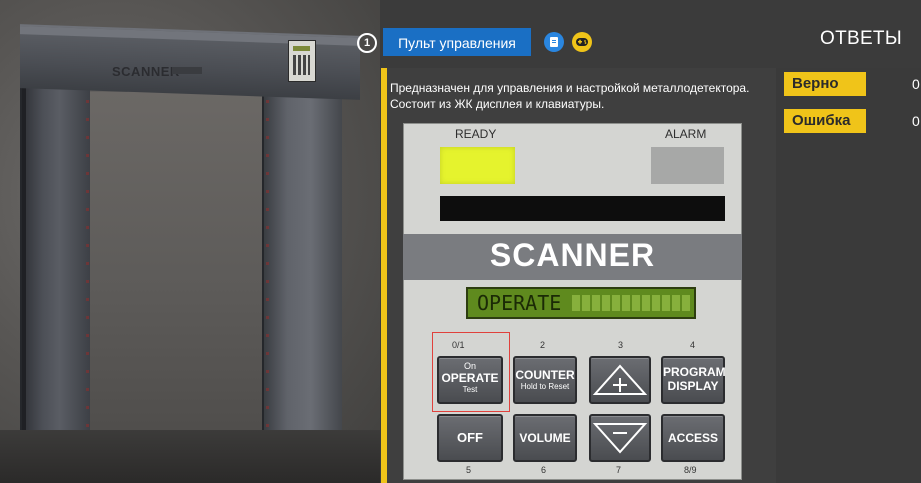 Image resolution: width=921 pixels, height=483 pixels. Describe the element at coordinates (825, 121) in the screenshot. I see `score-error-label: Ошибка` at that location.